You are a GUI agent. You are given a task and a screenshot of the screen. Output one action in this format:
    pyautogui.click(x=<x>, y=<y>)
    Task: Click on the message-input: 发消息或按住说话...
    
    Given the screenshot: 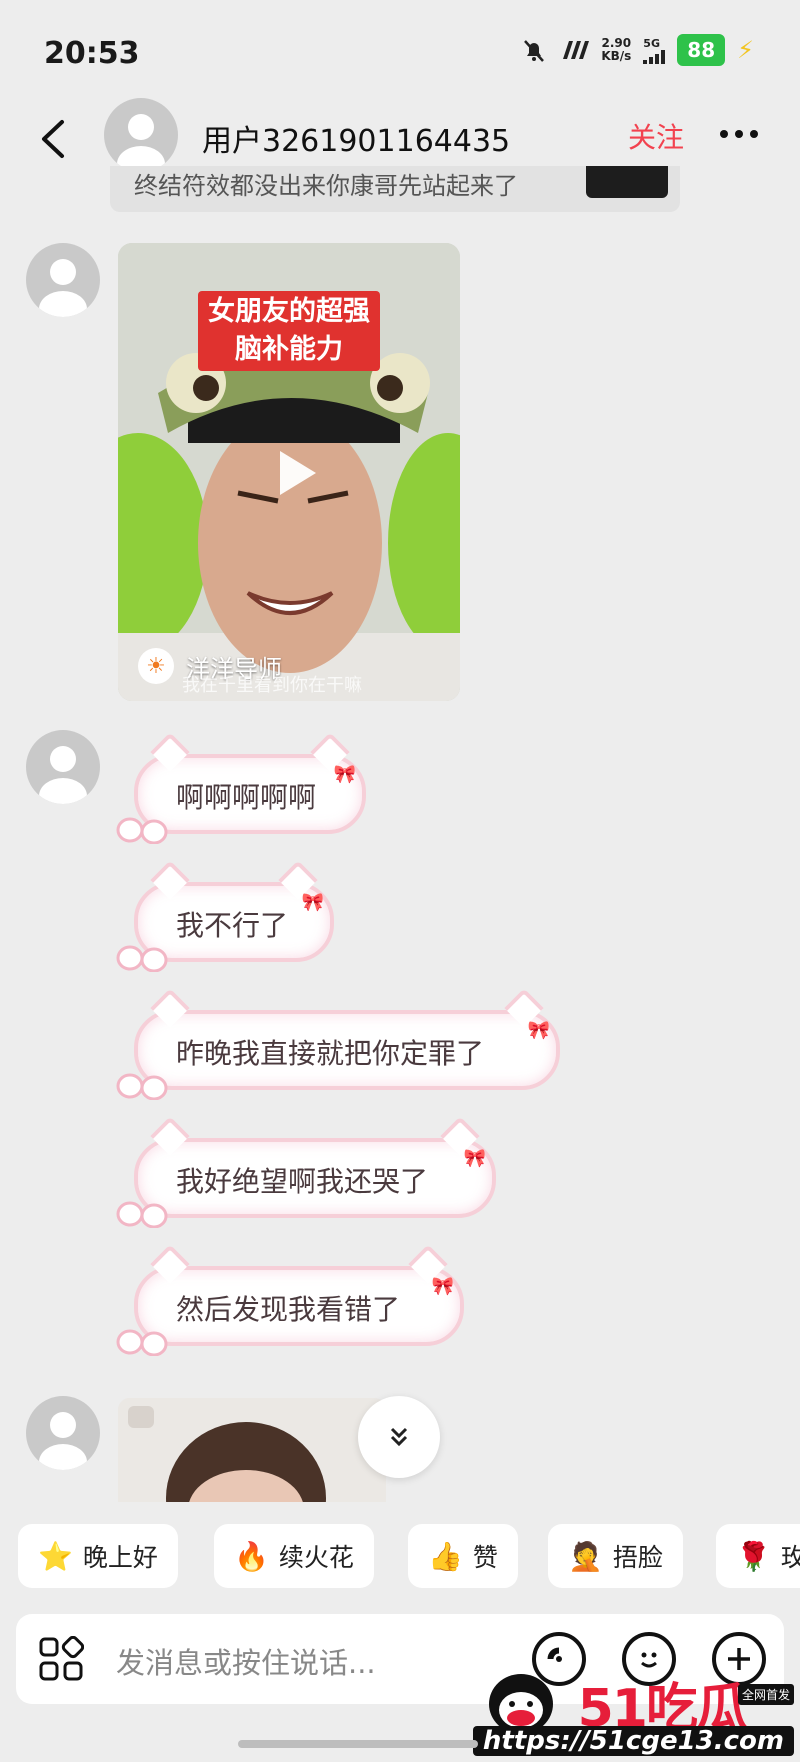 What is the action you would take?
    pyautogui.click(x=246, y=1661)
    